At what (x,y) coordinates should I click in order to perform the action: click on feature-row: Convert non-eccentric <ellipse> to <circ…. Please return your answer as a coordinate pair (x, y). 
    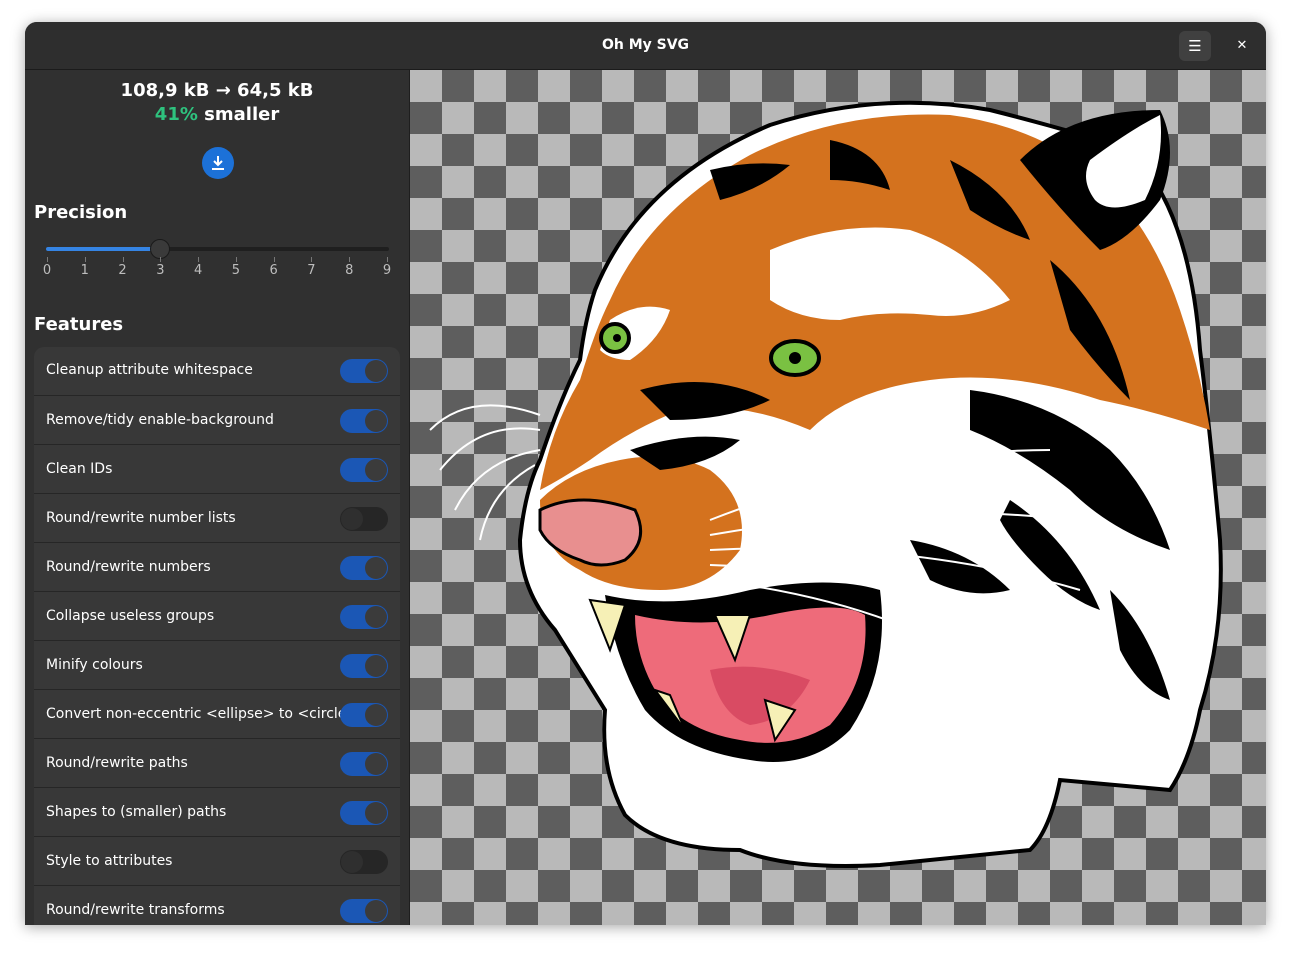
    Looking at the image, I should click on (217, 714).